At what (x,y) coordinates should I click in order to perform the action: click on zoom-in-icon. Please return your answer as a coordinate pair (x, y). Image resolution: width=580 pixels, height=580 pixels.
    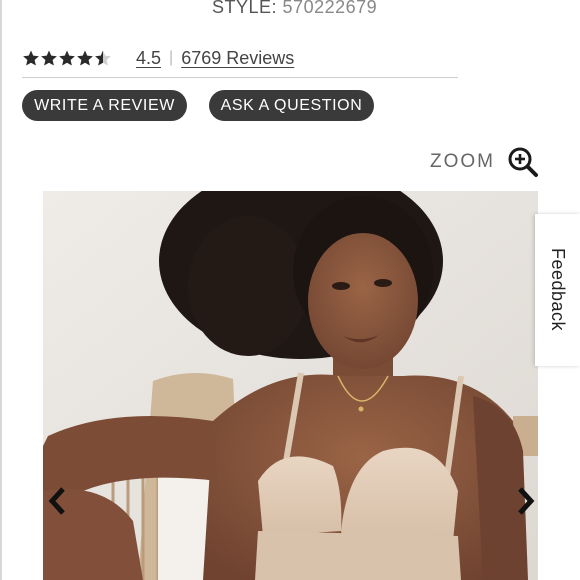
    Looking at the image, I should click on (523, 162).